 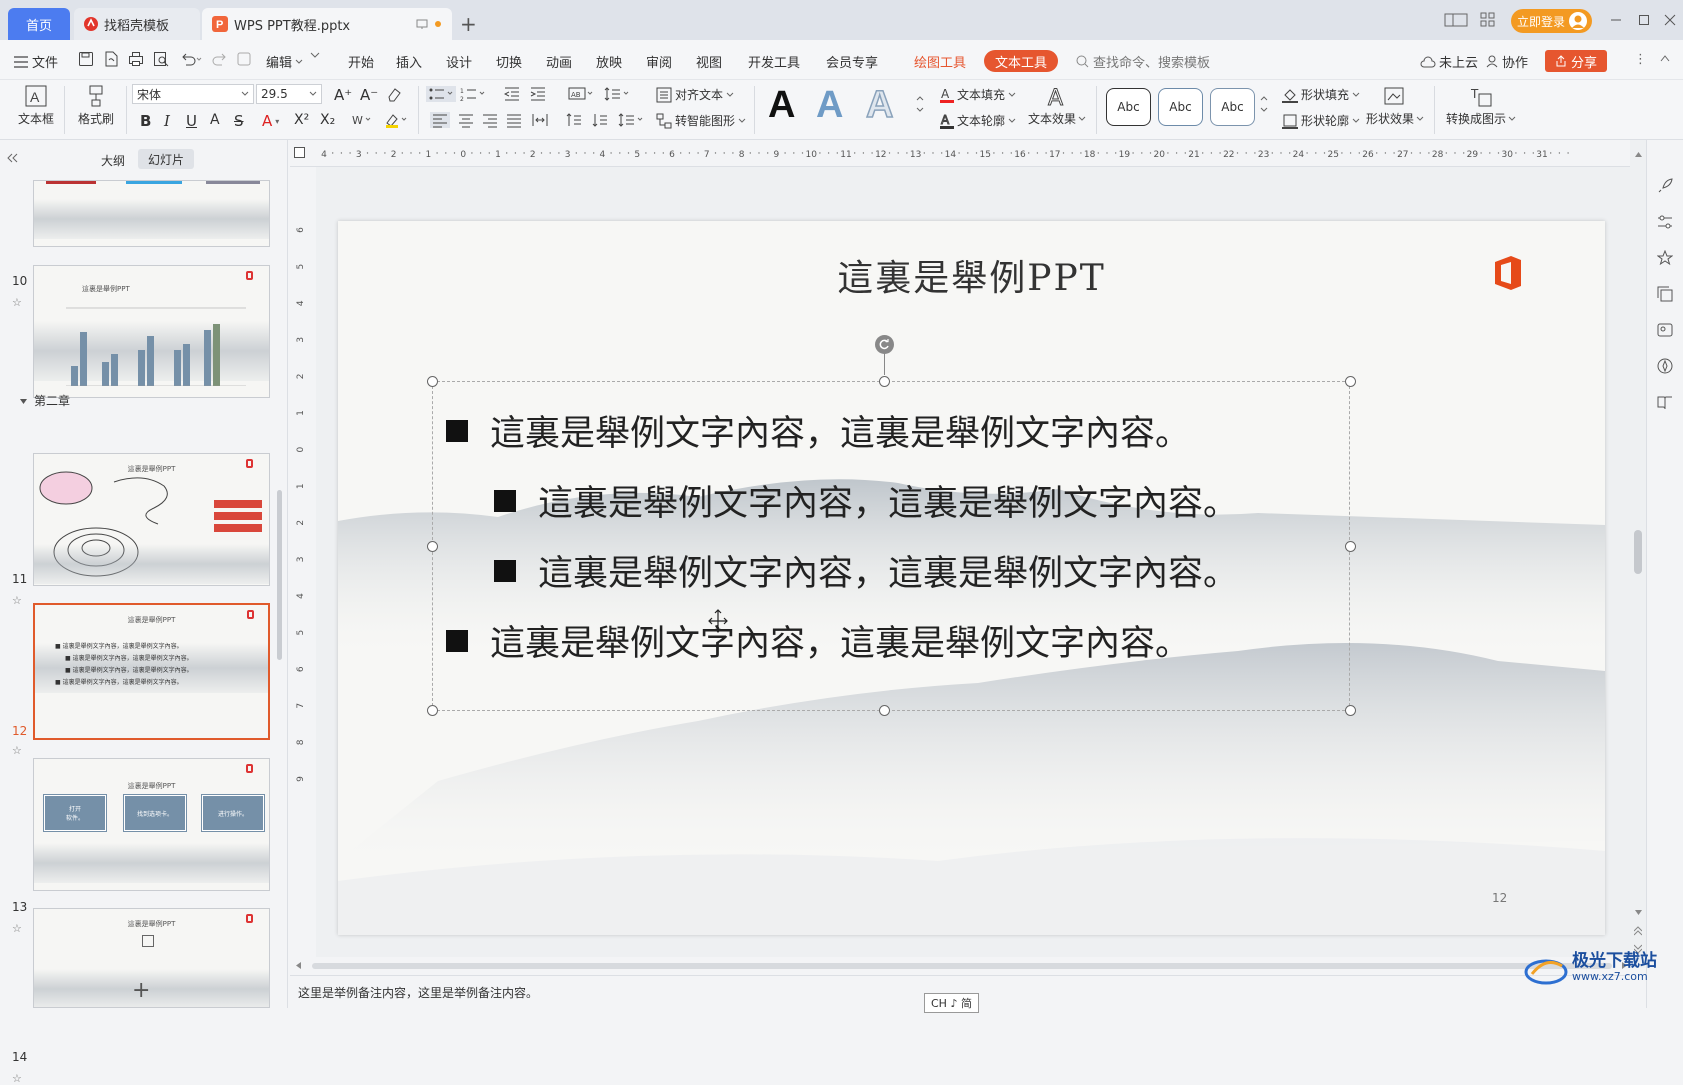 What do you see at coordinates (1395, 105) in the screenshot?
I see `shape-effect-button: 形状效果` at bounding box center [1395, 105].